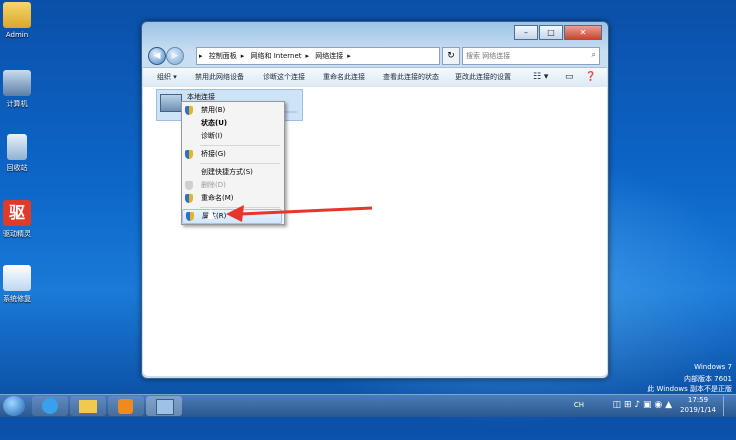 Image resolution: width=736 pixels, height=440 pixels. Describe the element at coordinates (88, 406) in the screenshot. I see `taskbar-explorer-icon` at that location.